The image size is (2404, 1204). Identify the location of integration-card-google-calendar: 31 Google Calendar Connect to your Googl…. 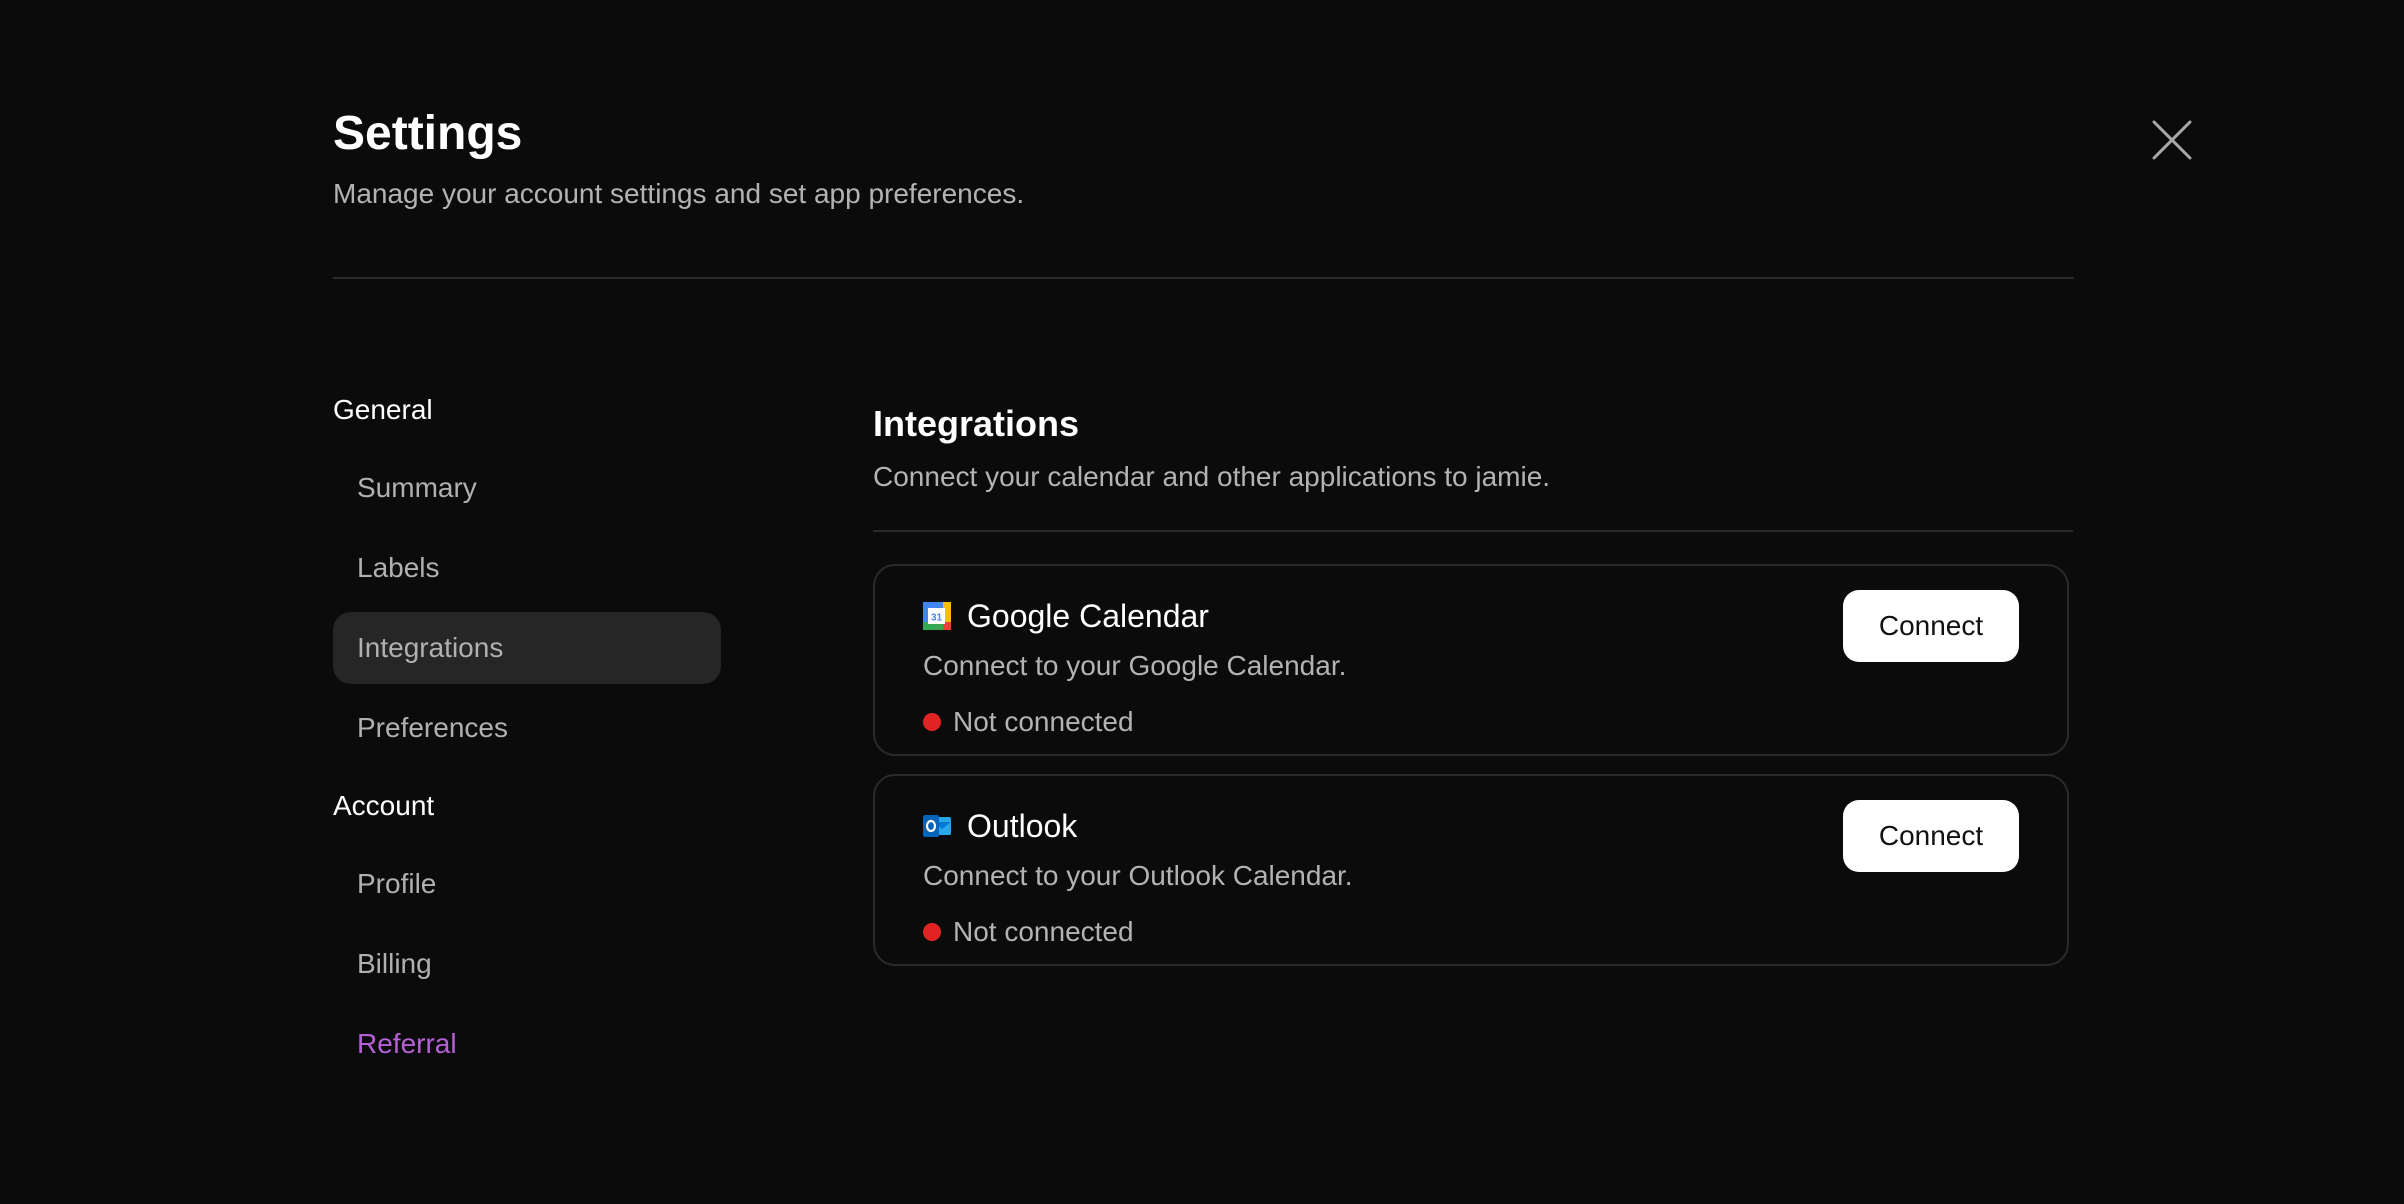
(1471, 660).